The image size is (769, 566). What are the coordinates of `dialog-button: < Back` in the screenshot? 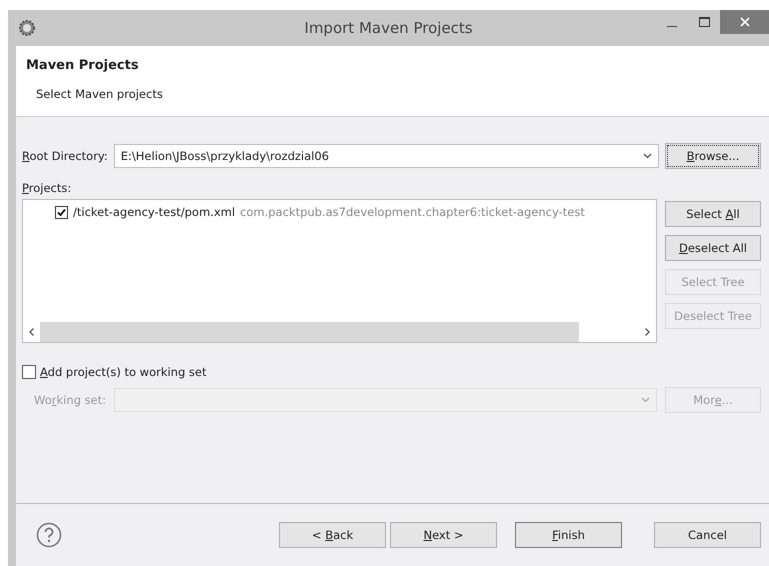 It's located at (332, 535).